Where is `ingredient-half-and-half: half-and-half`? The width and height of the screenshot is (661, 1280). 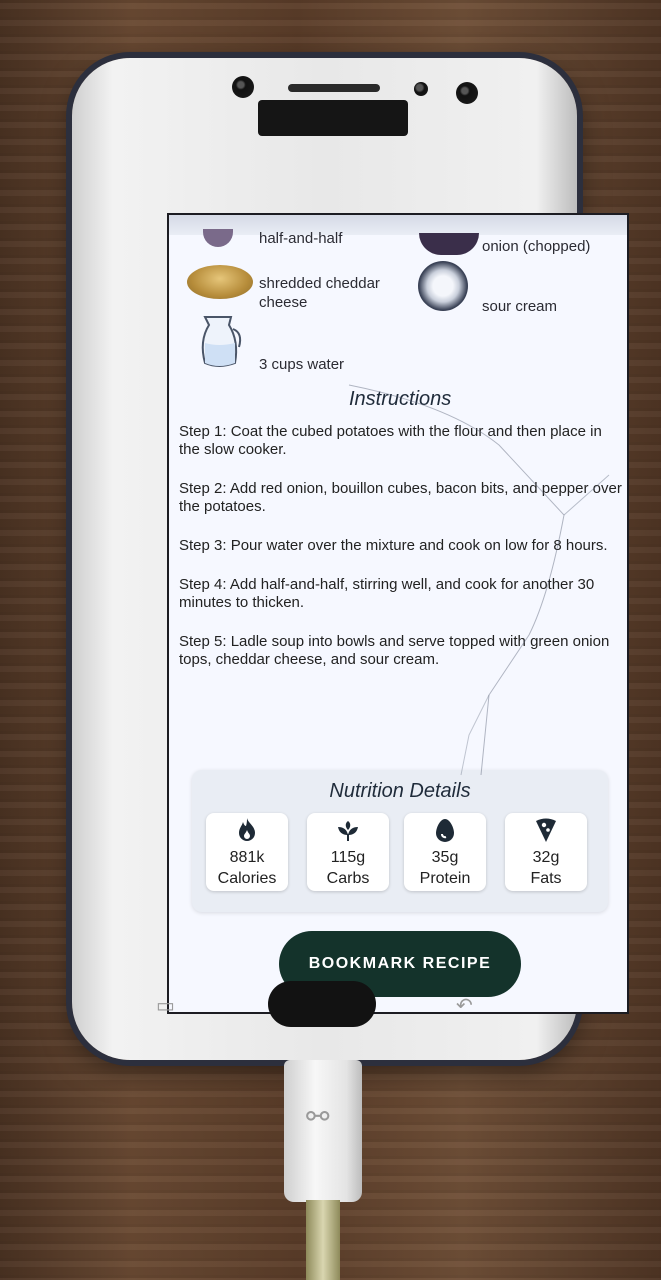 ingredient-half-and-half: half-and-half is located at coordinates (301, 238).